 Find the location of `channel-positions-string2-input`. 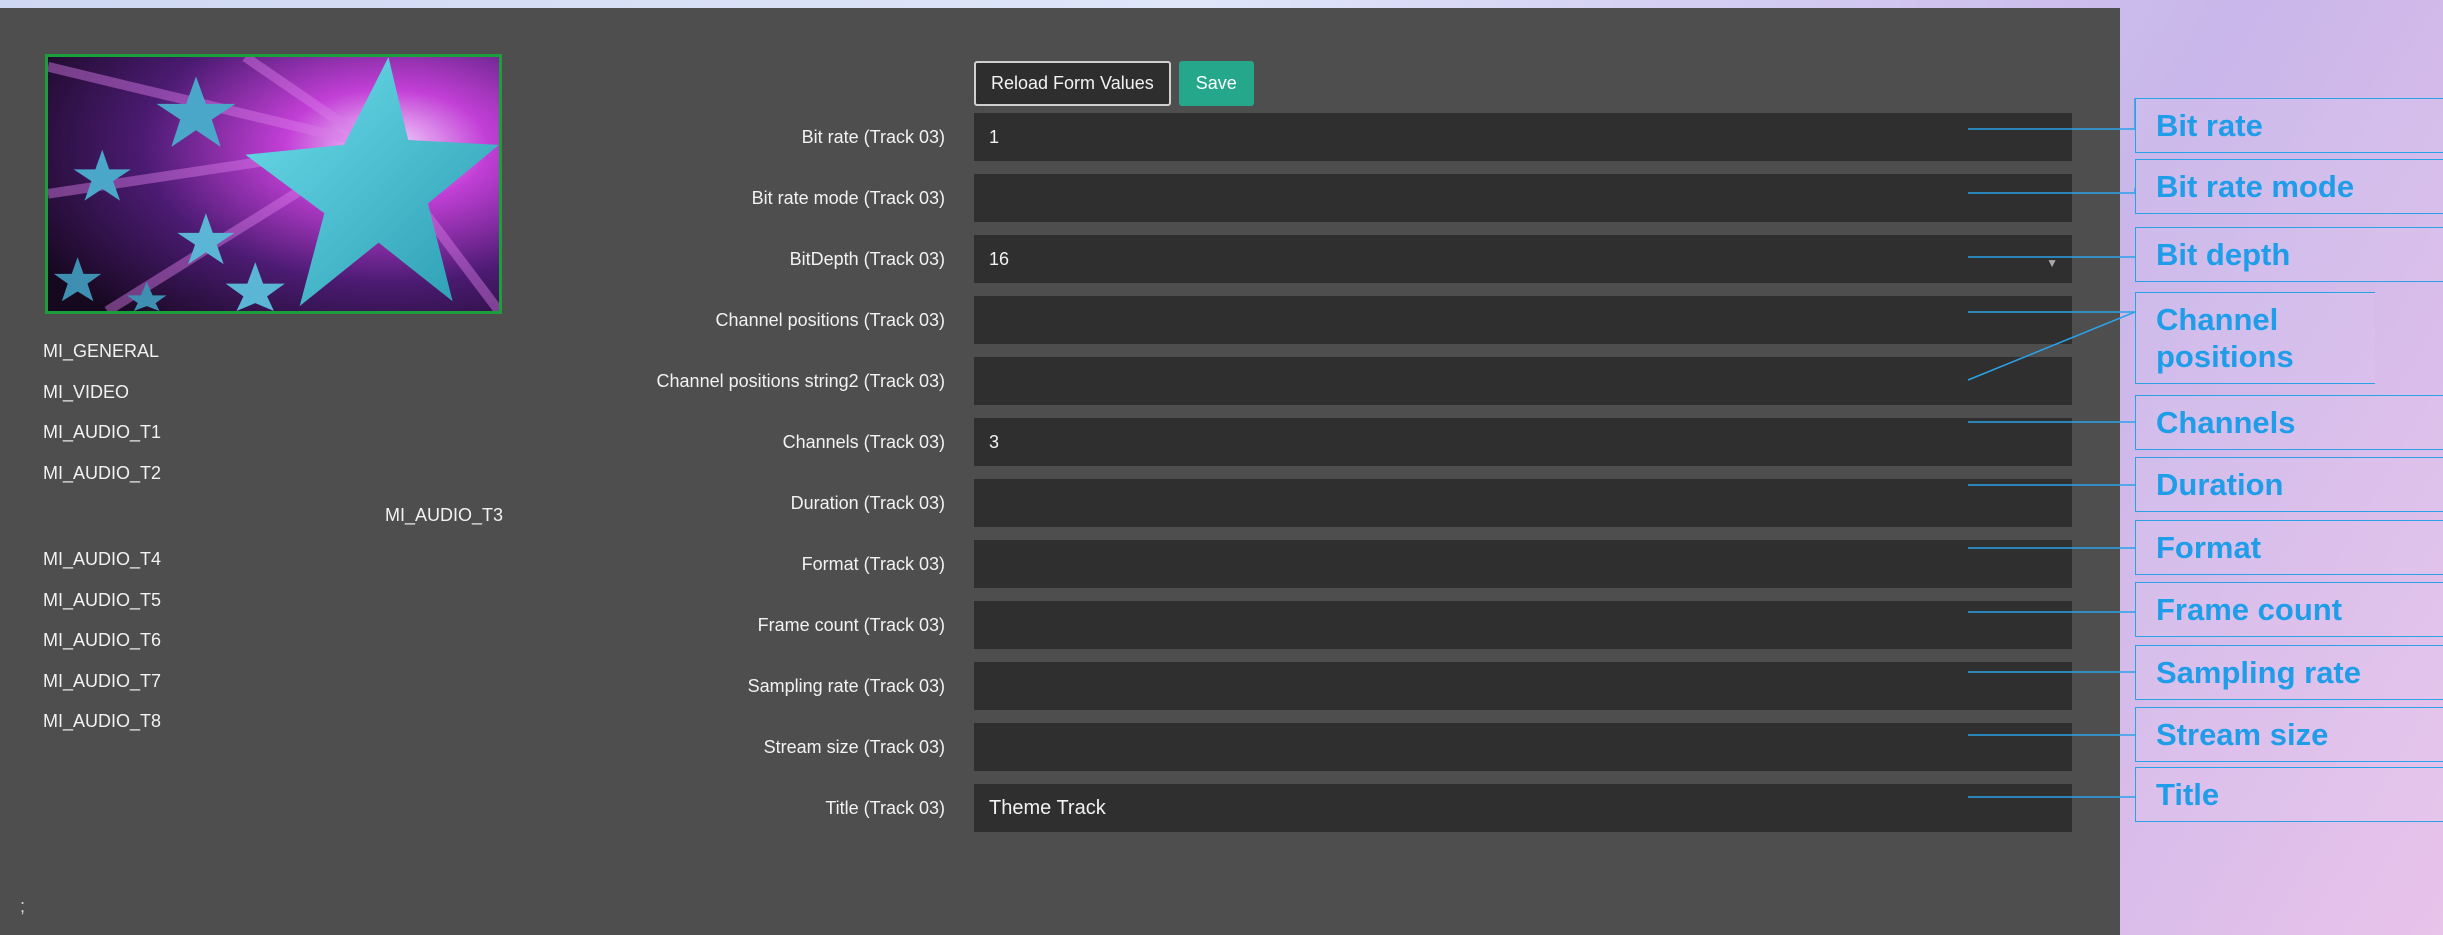

channel-positions-string2-input is located at coordinates (1523, 381).